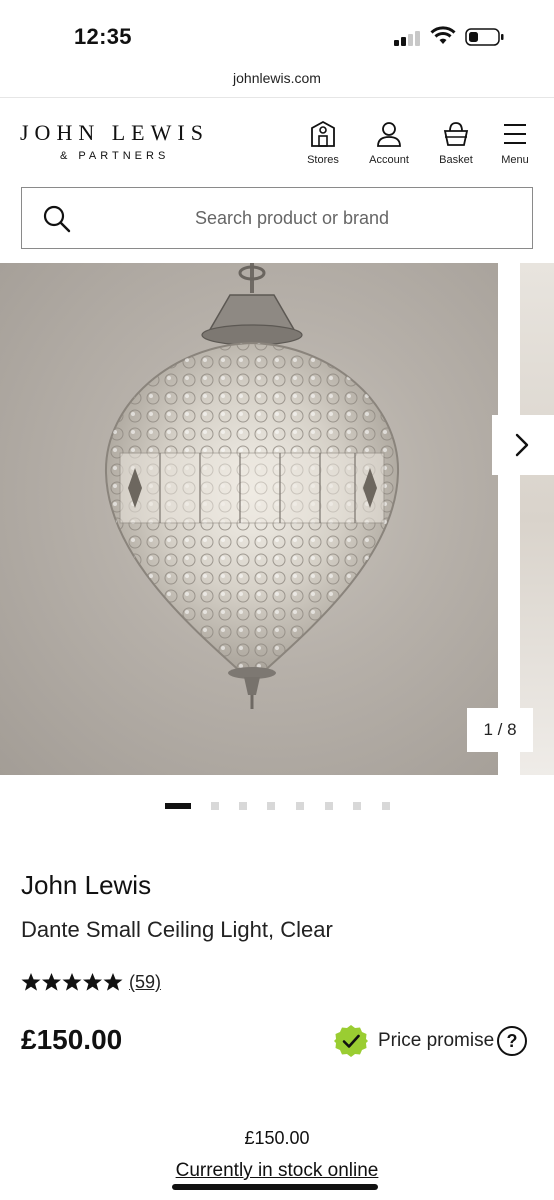 The width and height of the screenshot is (554, 1200). I want to click on battery-icon, so click(484, 37).